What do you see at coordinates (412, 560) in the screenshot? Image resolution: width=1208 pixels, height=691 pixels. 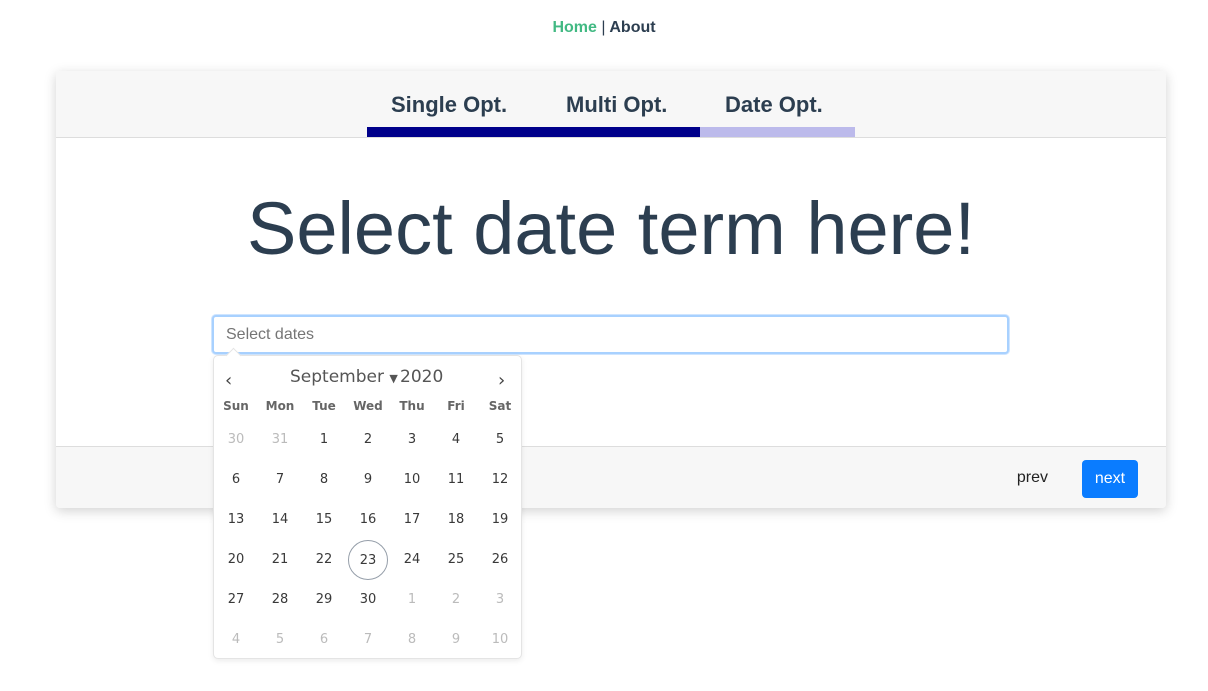 I see `calendar-day: 24` at bounding box center [412, 560].